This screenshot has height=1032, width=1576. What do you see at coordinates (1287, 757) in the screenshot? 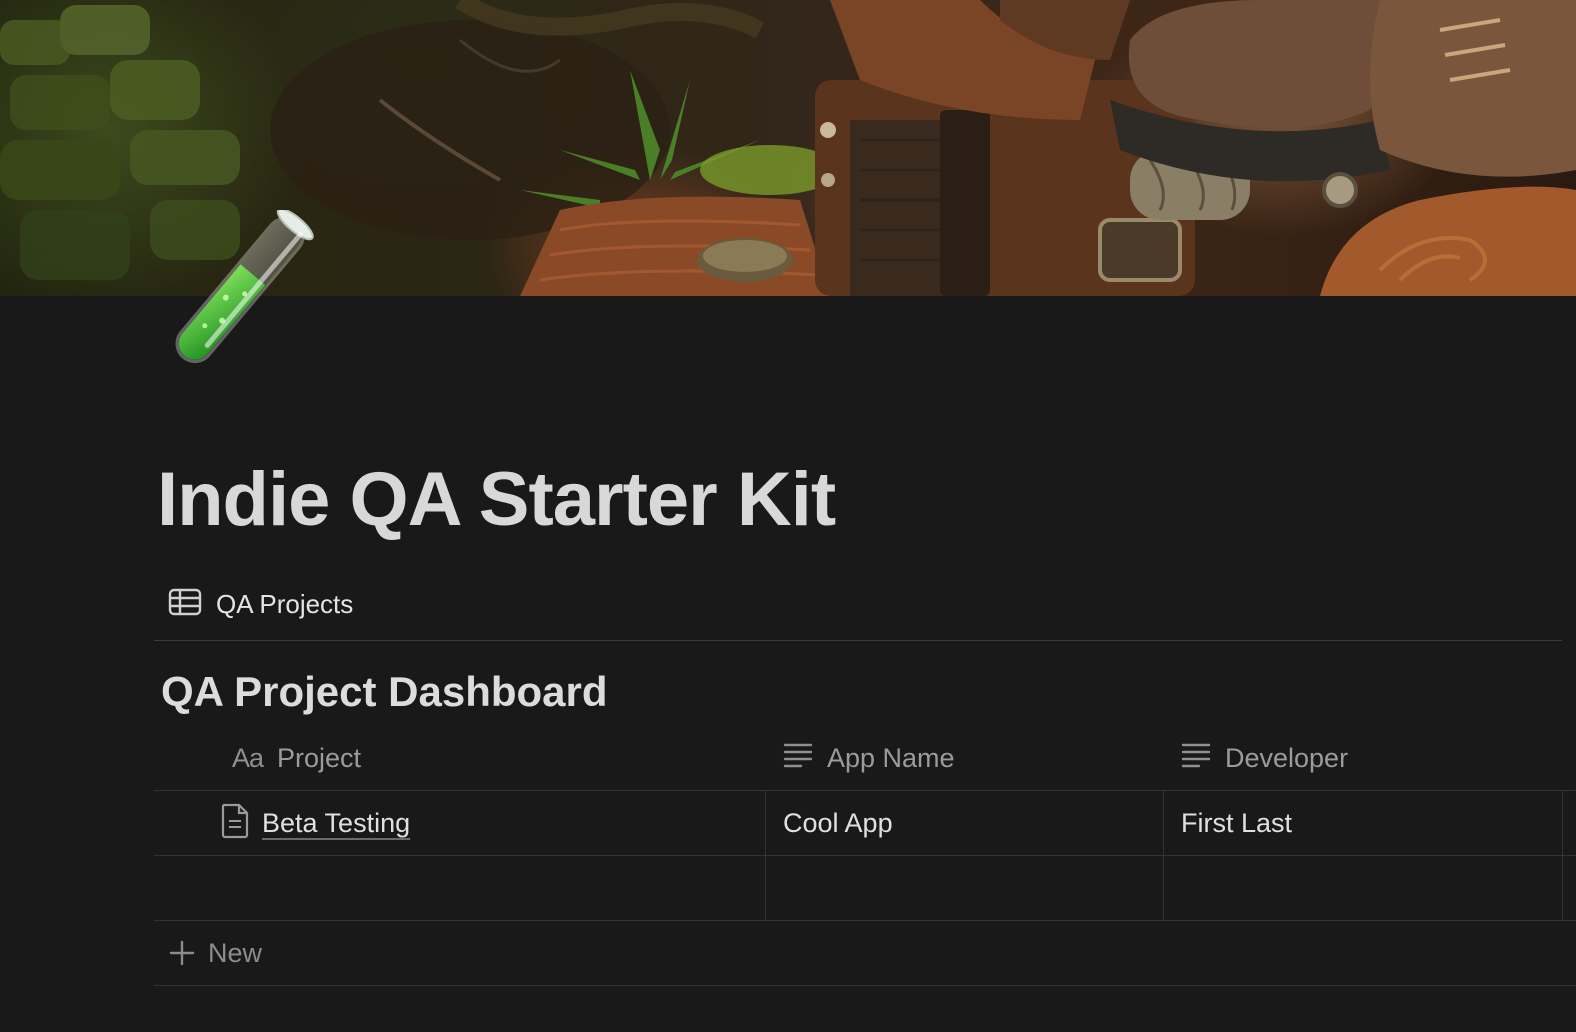
I see `column-label: Developer` at bounding box center [1287, 757].